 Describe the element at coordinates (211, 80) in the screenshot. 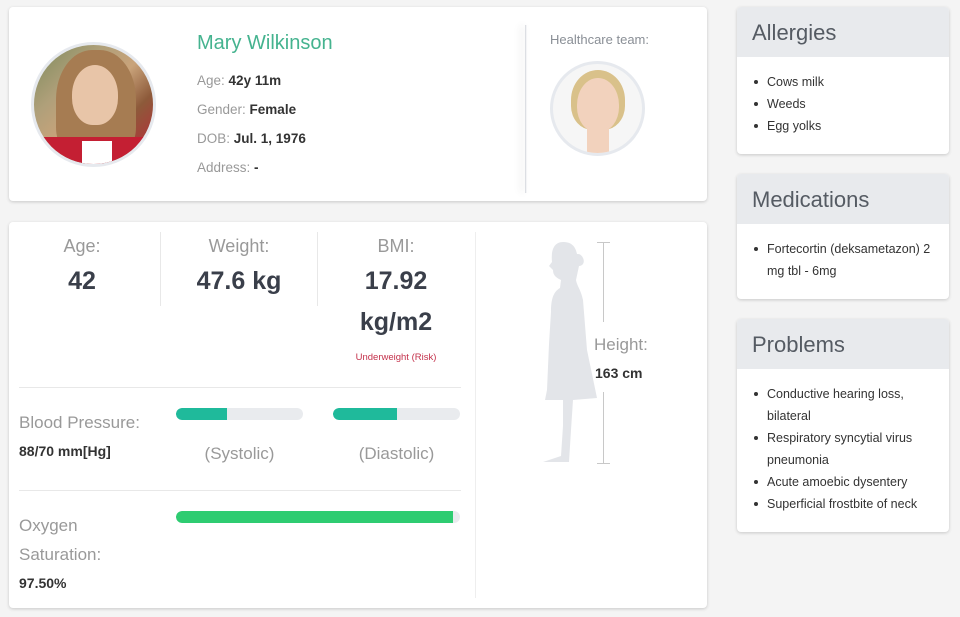

I see `age-label: Age:` at that location.